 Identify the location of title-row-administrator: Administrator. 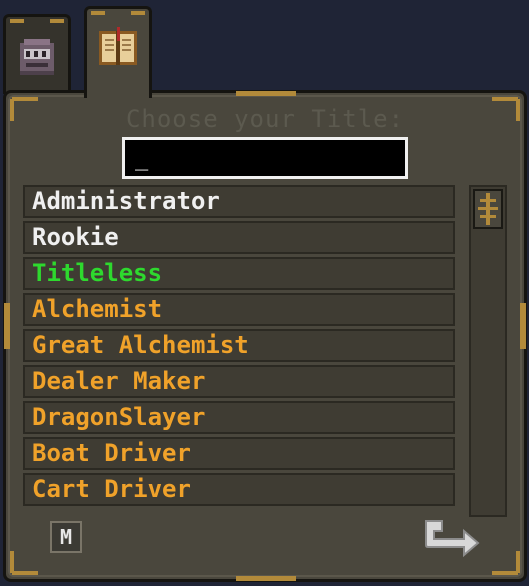
(239, 201).